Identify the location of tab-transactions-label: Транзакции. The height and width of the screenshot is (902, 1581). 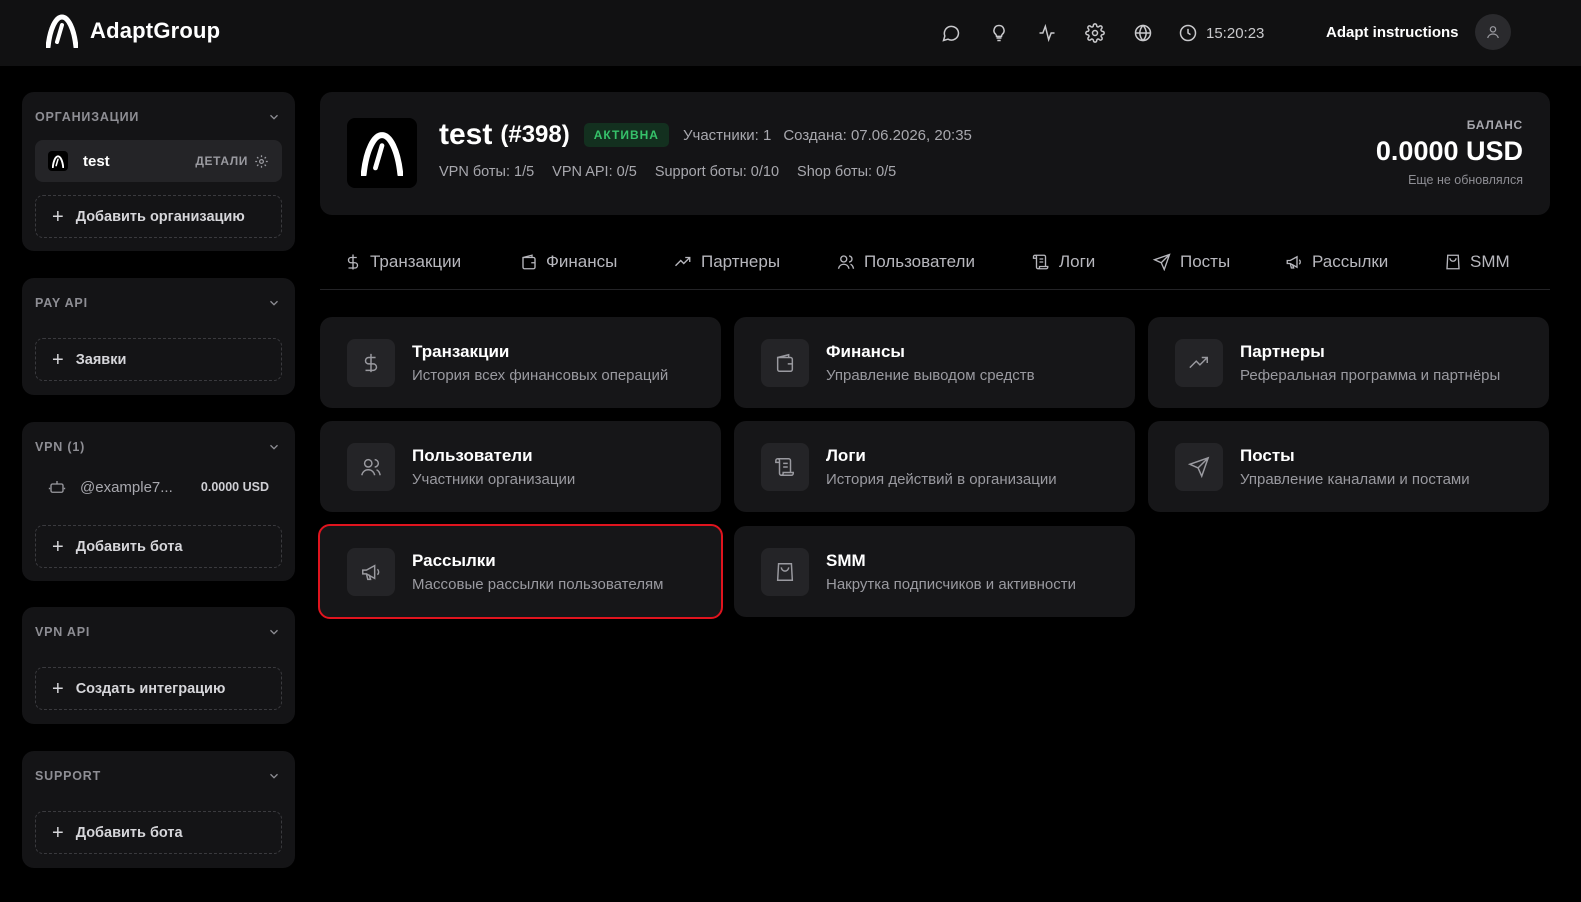
(416, 261).